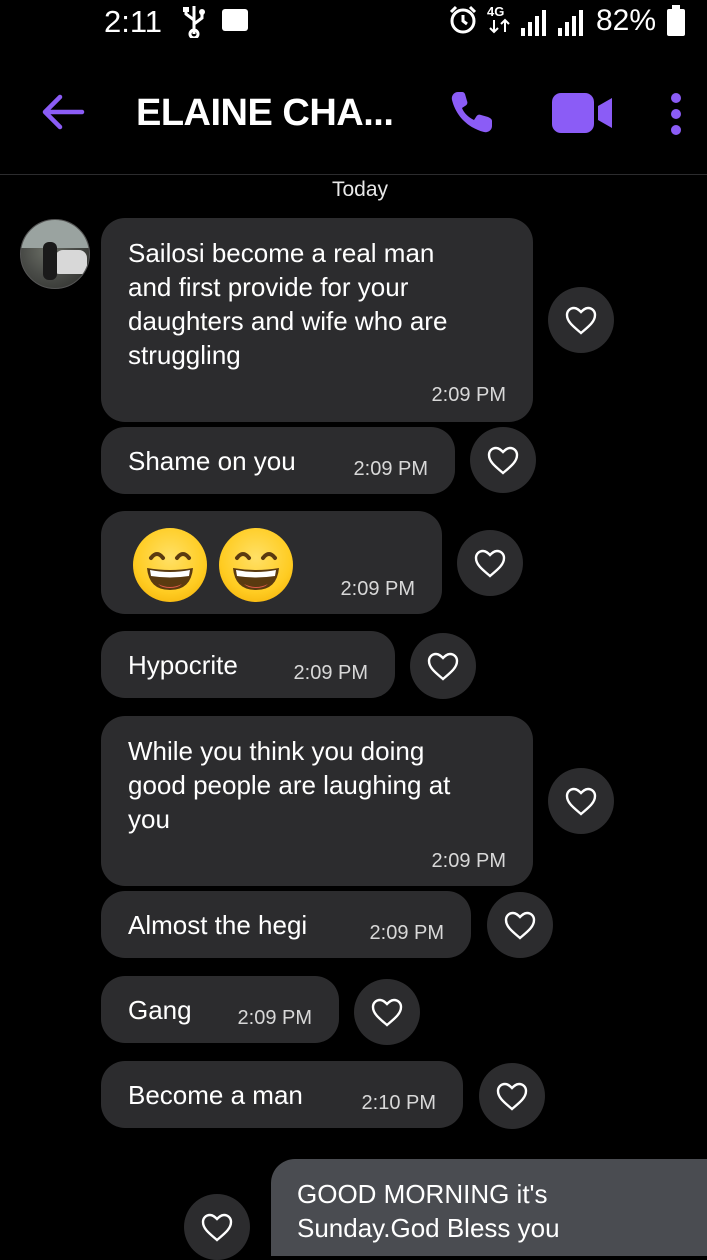  Describe the element at coordinates (194, 23) in the screenshot. I see `usb-icon` at that location.